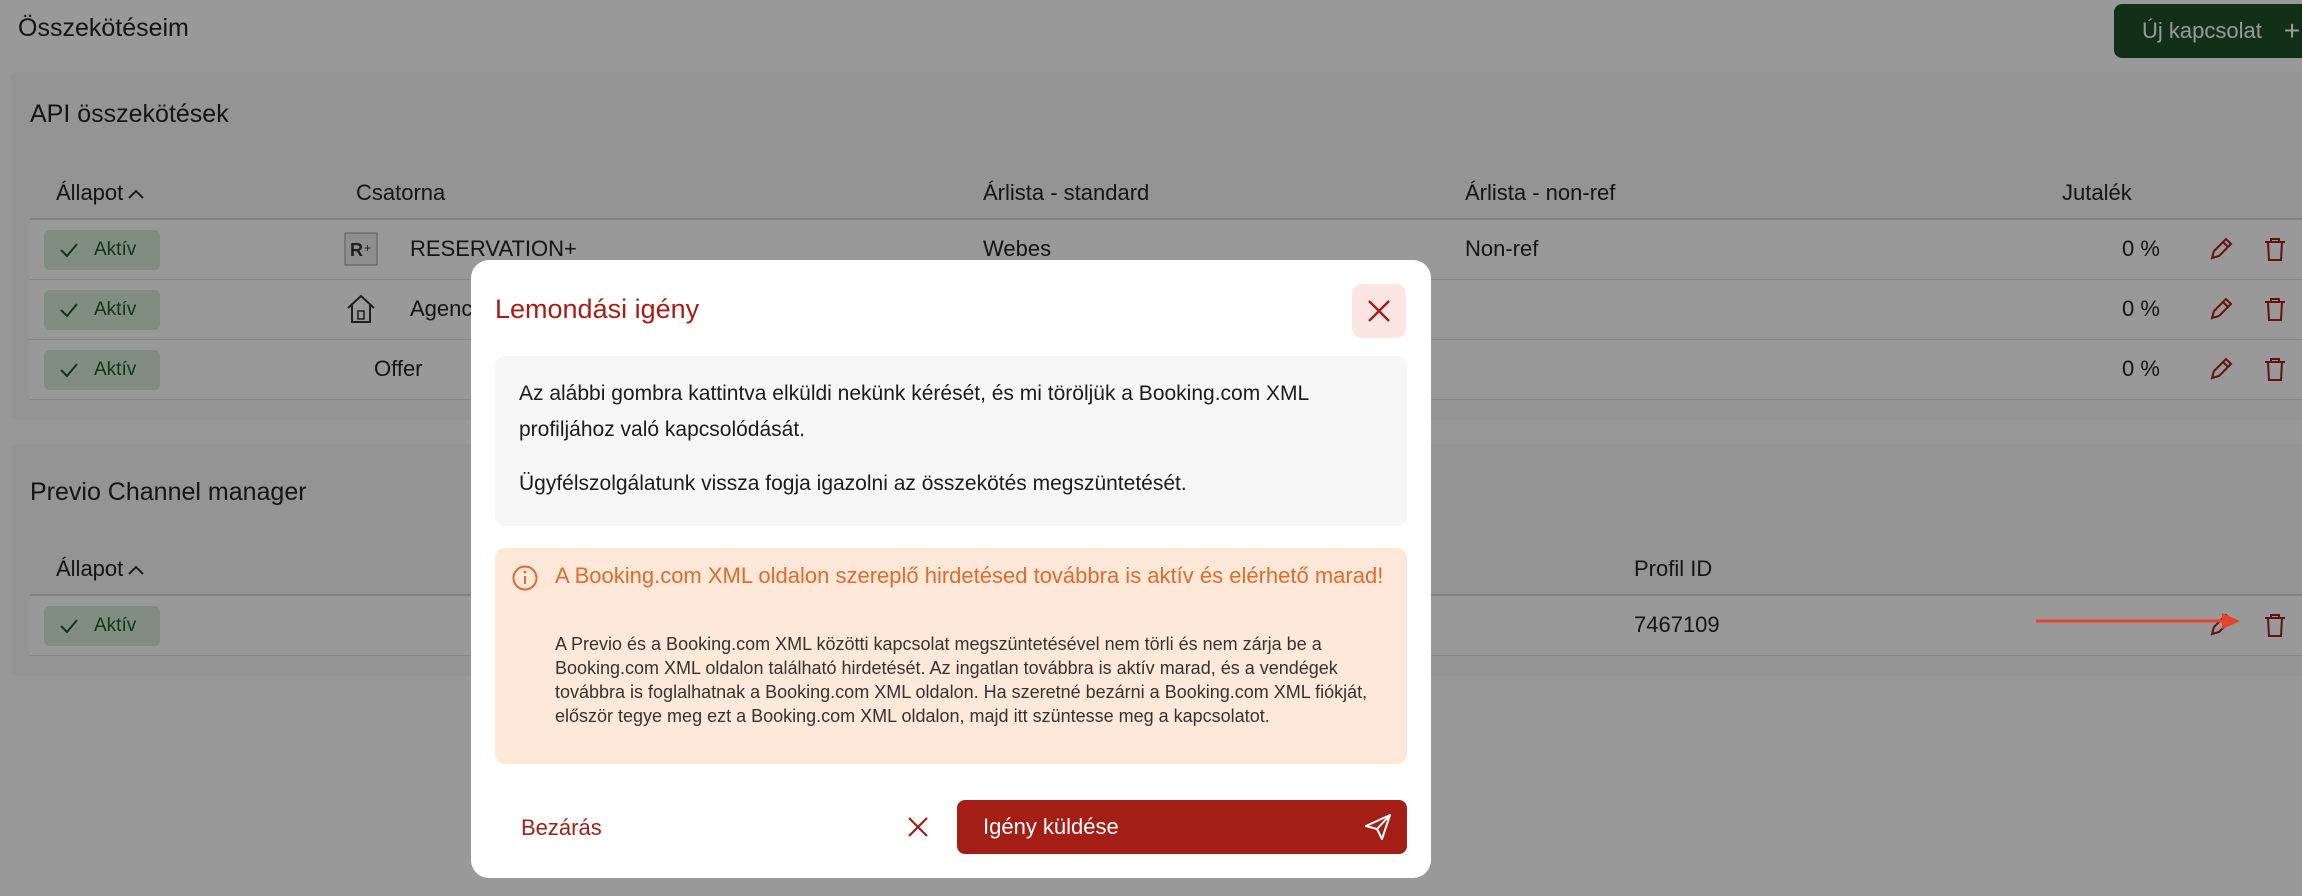  What do you see at coordinates (1378, 827) in the screenshot?
I see `send-icon` at bounding box center [1378, 827].